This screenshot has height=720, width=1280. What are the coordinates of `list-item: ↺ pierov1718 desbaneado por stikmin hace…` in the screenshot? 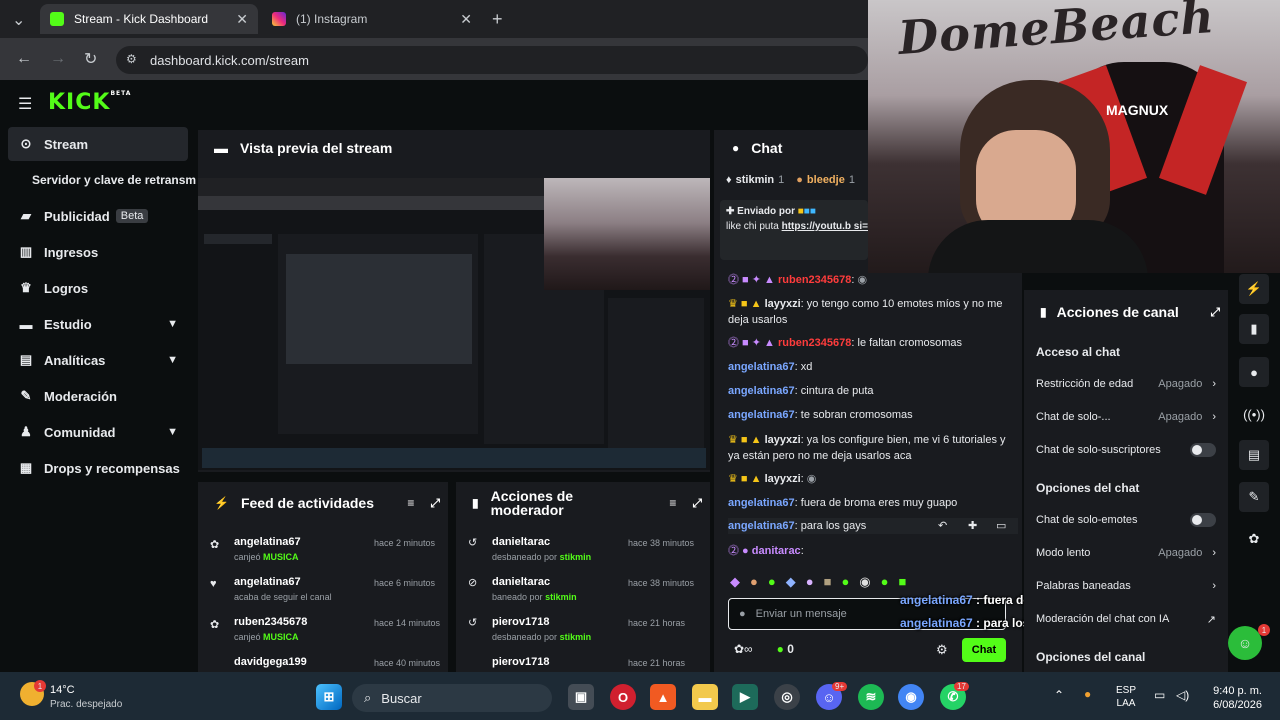 It's located at (581, 634).